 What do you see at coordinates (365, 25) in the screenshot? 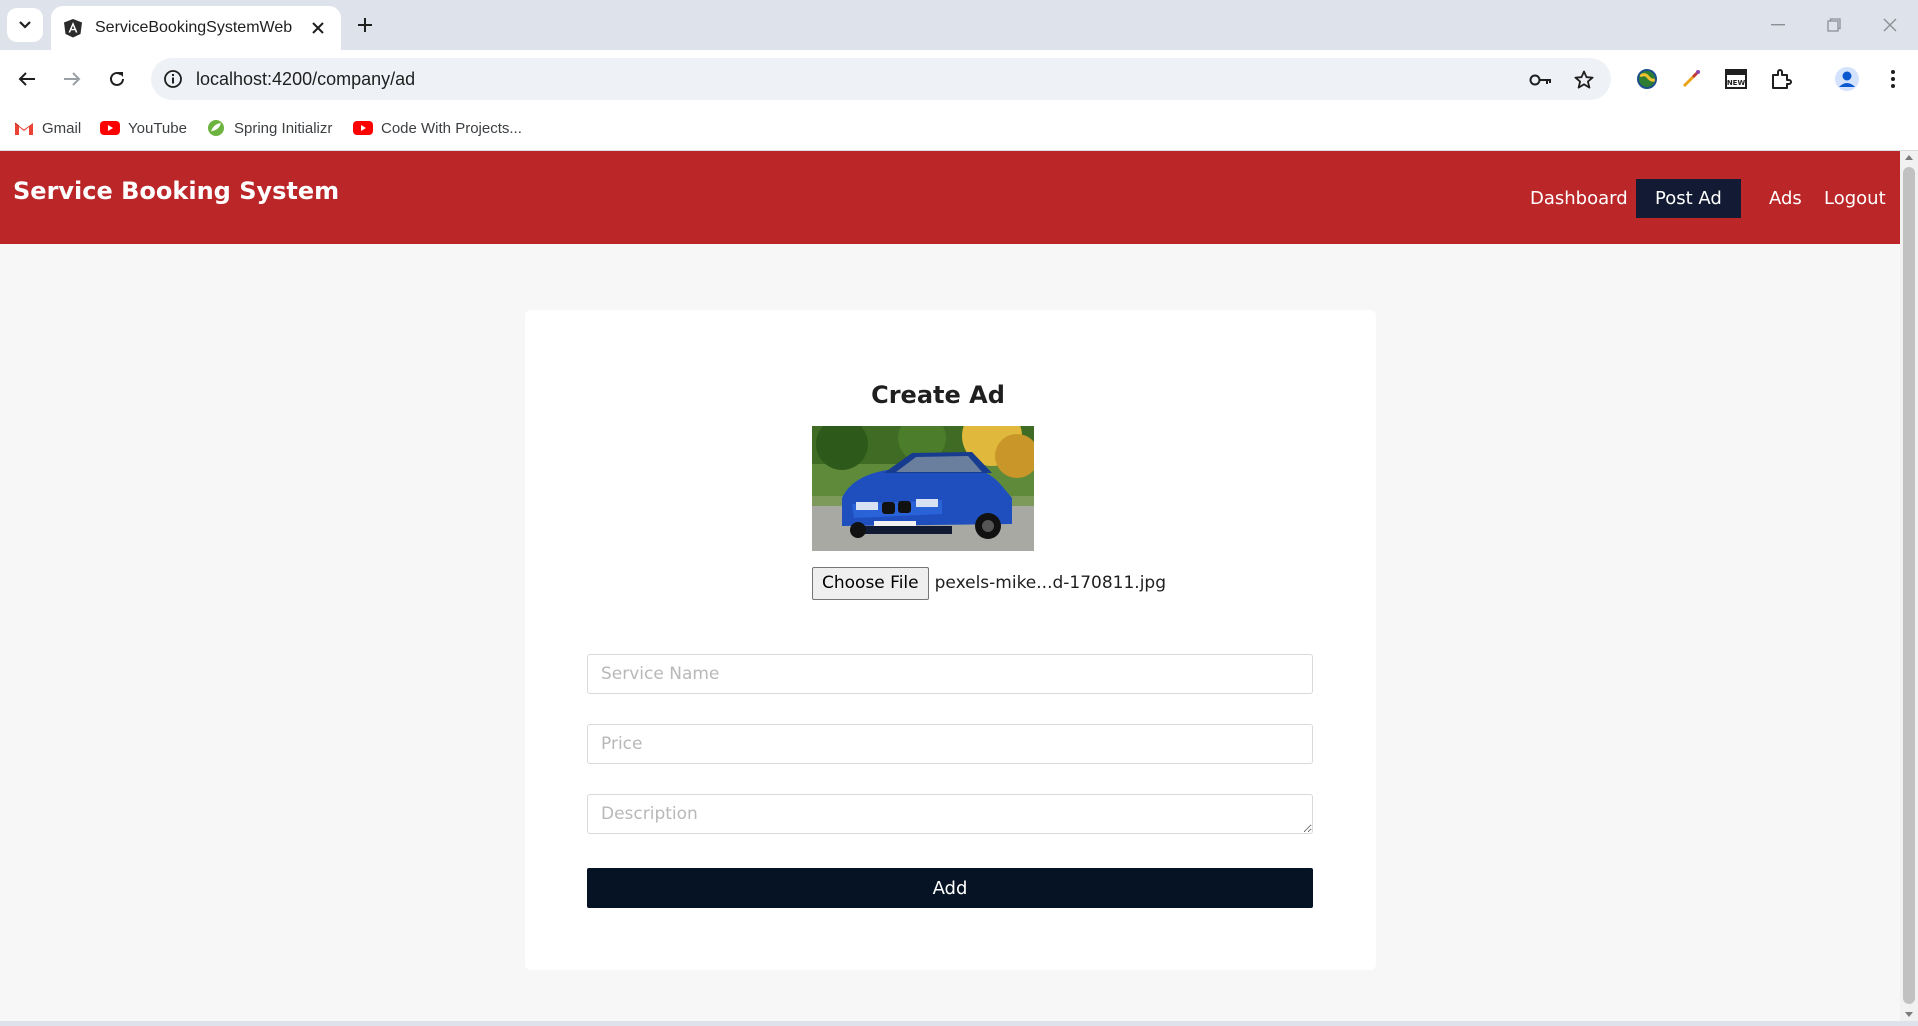
I see `new-tab-icon` at bounding box center [365, 25].